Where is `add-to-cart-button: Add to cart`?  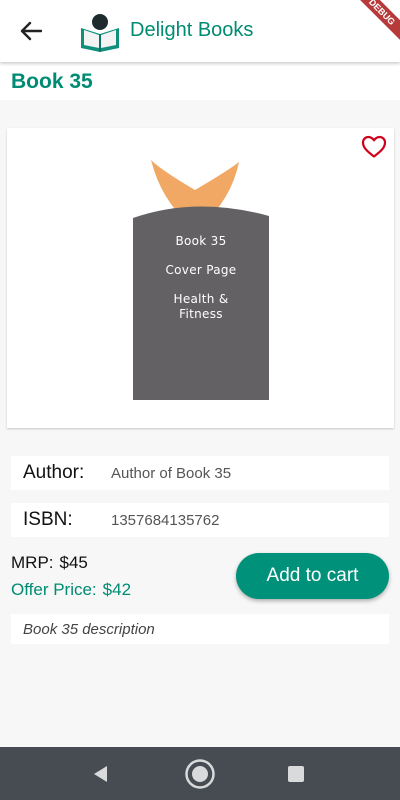 add-to-cart-button: Add to cart is located at coordinates (312, 576).